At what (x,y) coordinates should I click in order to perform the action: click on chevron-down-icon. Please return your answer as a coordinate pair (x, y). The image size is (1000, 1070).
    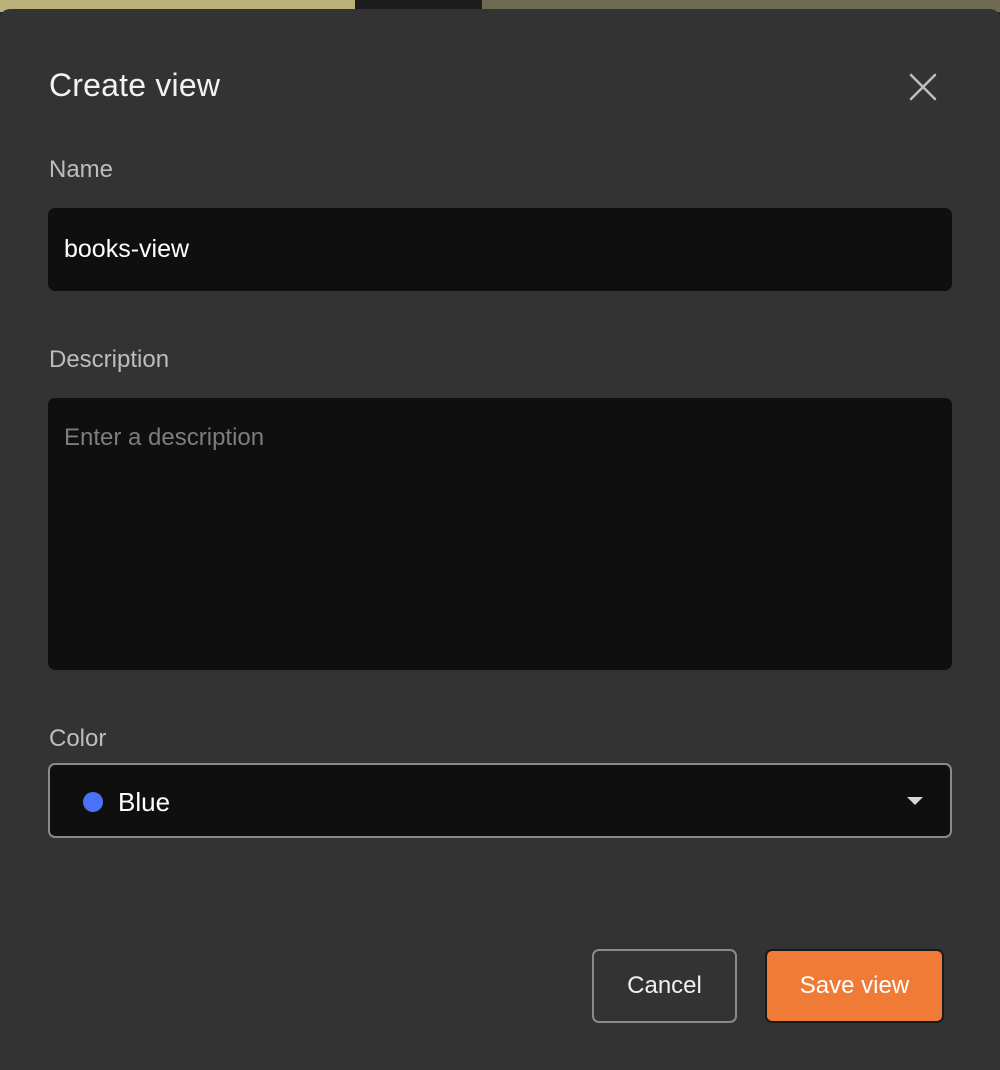
    Looking at the image, I should click on (915, 801).